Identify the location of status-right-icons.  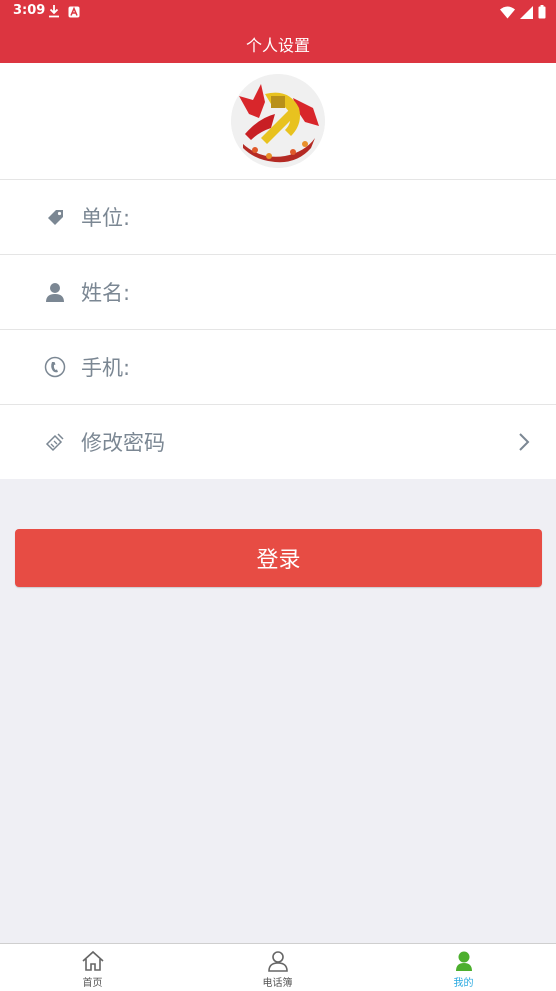
(523, 13).